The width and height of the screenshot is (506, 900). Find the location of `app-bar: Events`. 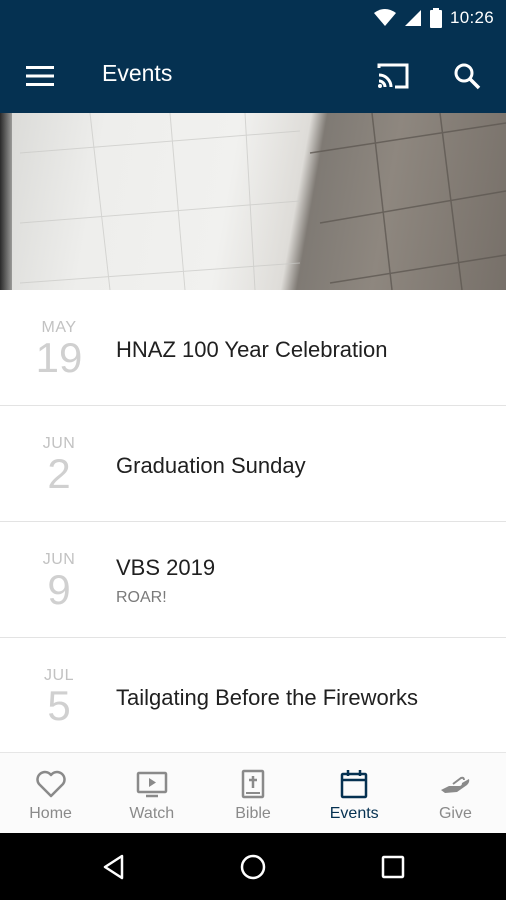

app-bar: Events is located at coordinates (253, 74).